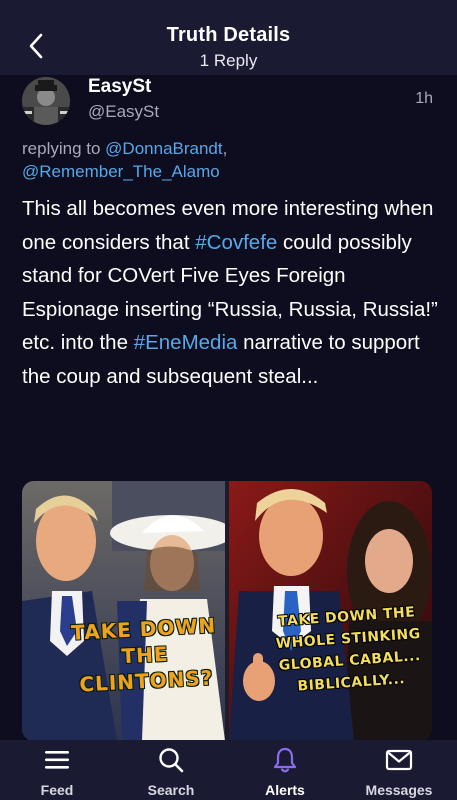 The height and width of the screenshot is (800, 457). What do you see at coordinates (228, 35) in the screenshot?
I see `page-title: Truth Details` at bounding box center [228, 35].